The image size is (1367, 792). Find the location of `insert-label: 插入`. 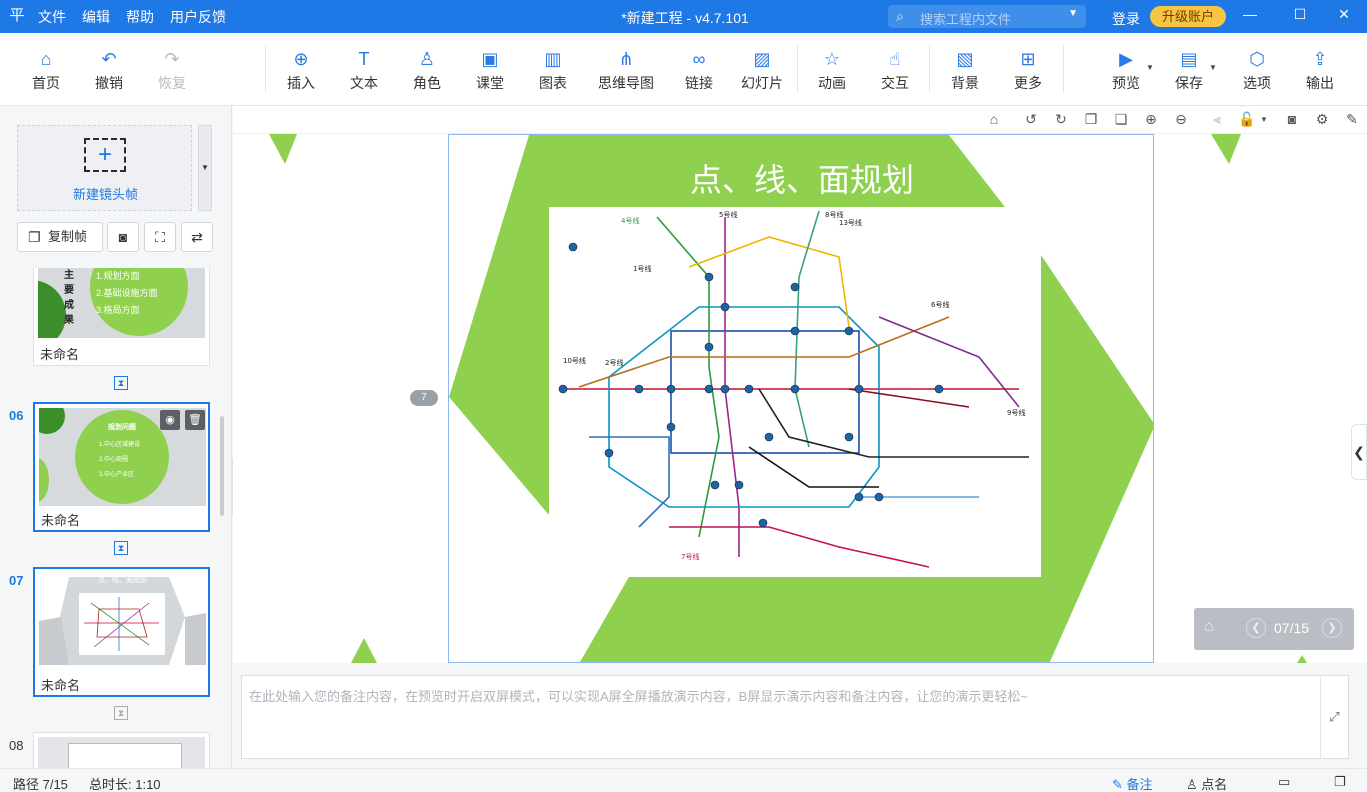

insert-label: 插入 is located at coordinates (301, 83).